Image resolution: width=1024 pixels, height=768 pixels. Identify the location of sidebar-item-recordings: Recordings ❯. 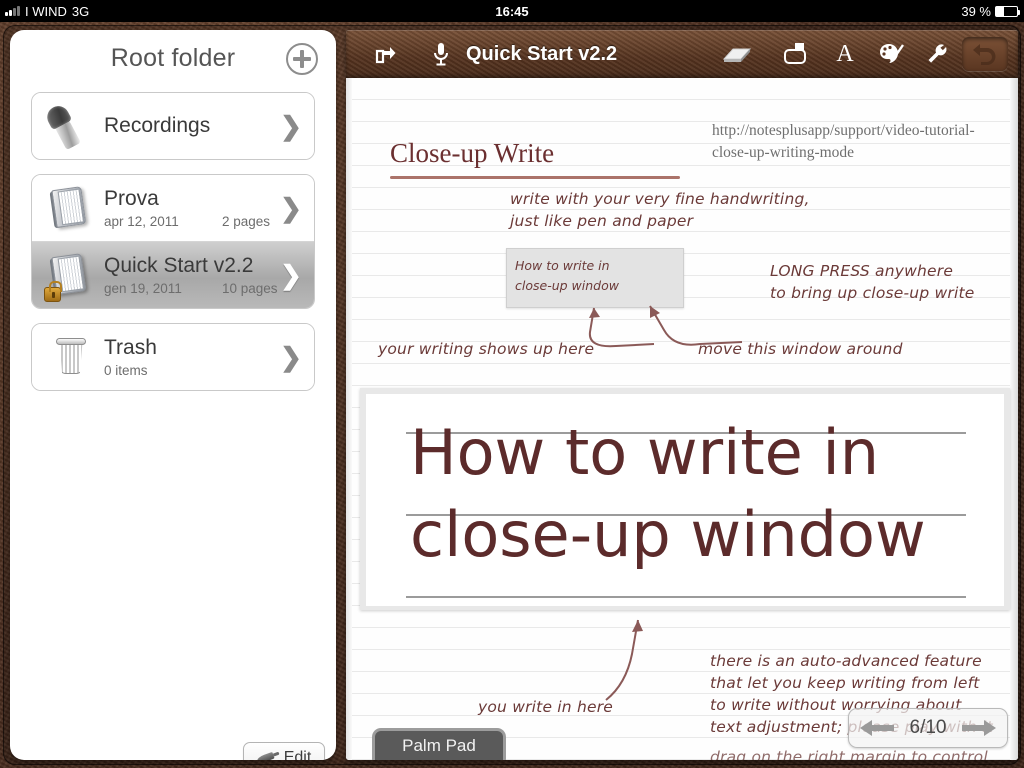
(173, 126).